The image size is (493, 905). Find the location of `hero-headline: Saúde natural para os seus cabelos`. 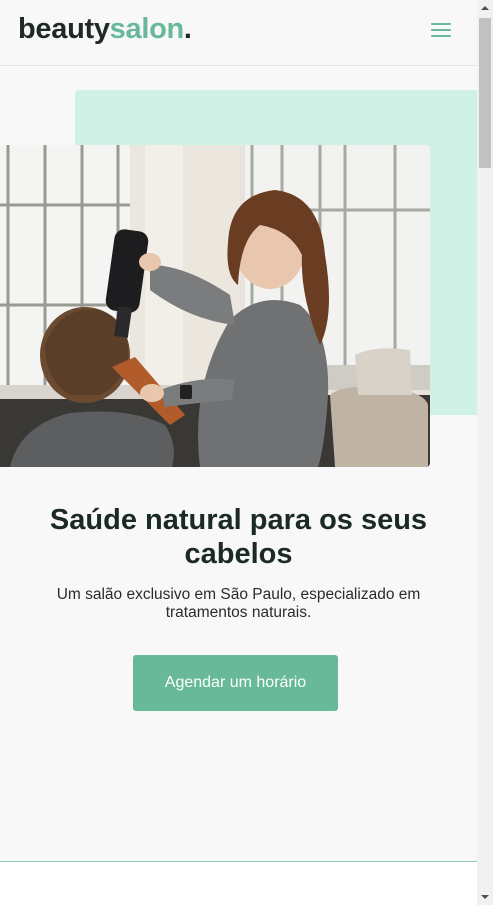

hero-headline: Saúde natural para os seus cabelos is located at coordinates (238, 537).